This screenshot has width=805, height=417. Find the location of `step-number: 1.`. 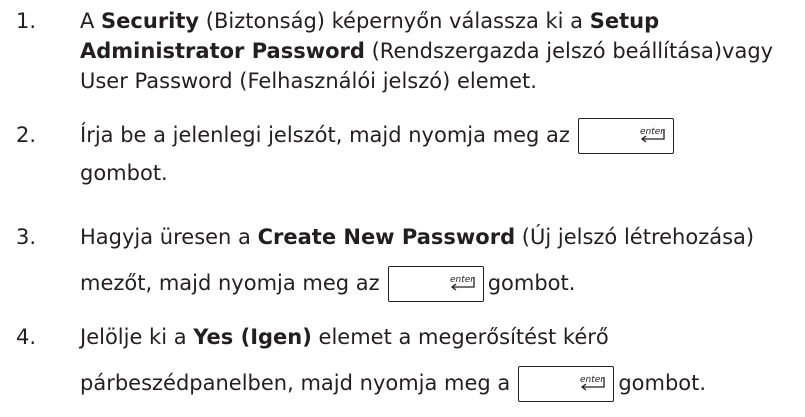

step-number: 1. is located at coordinates (26, 21).